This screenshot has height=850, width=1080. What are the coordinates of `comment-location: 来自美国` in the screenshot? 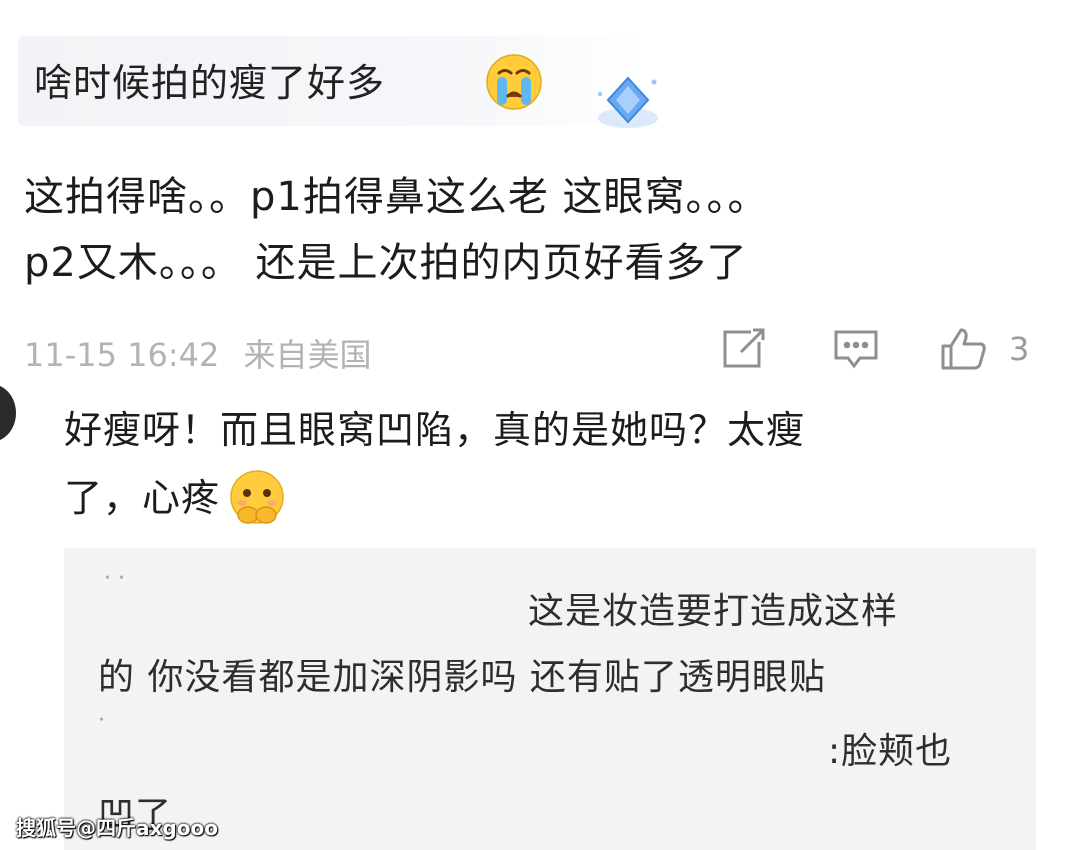 It's located at (307, 355).